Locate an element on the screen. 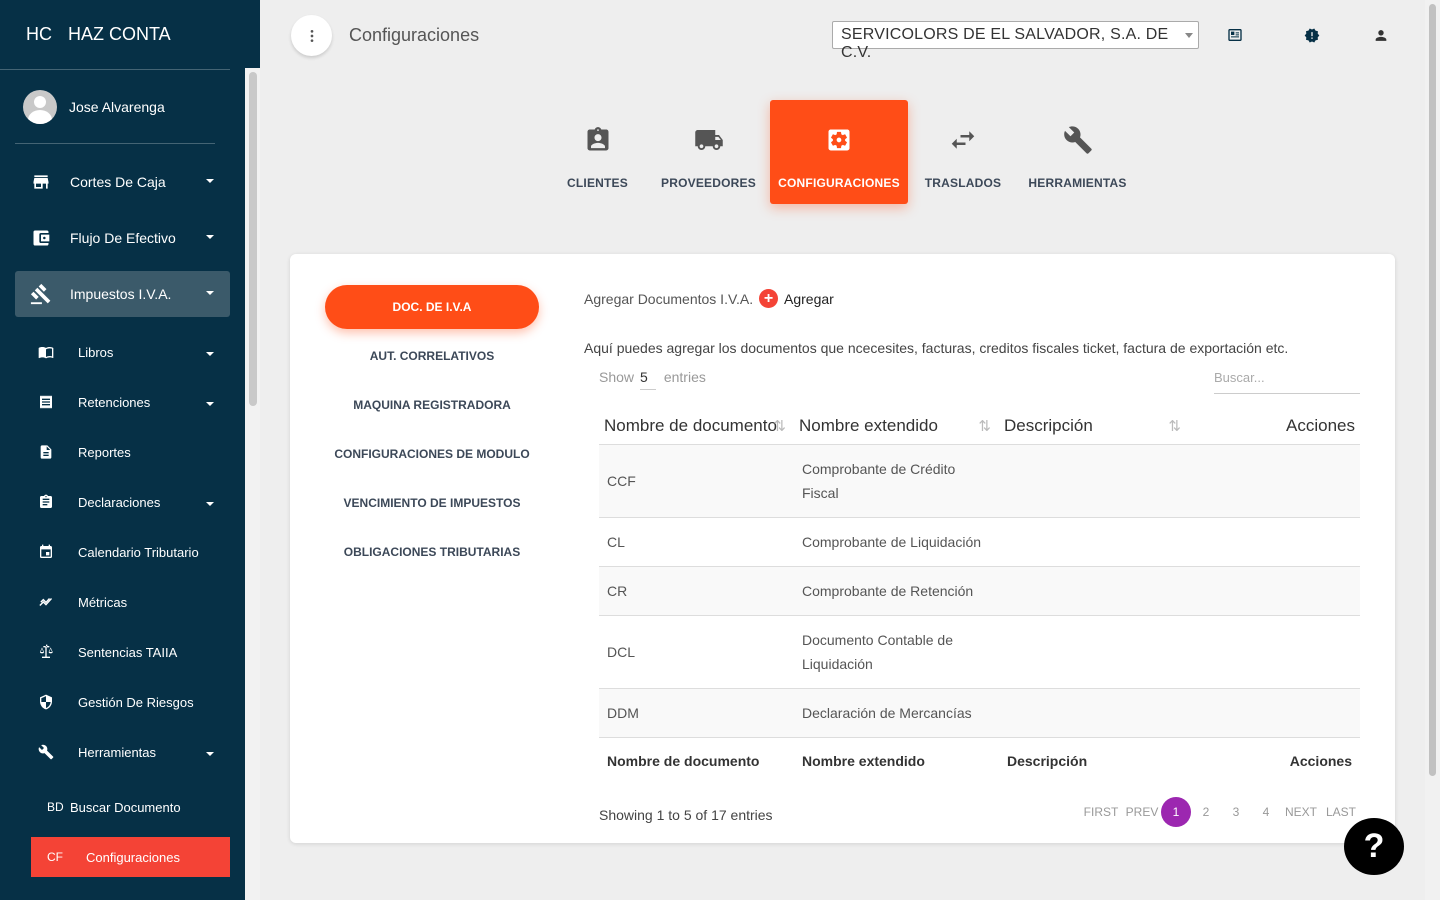  pagination-next: NEXT is located at coordinates (1301, 812).